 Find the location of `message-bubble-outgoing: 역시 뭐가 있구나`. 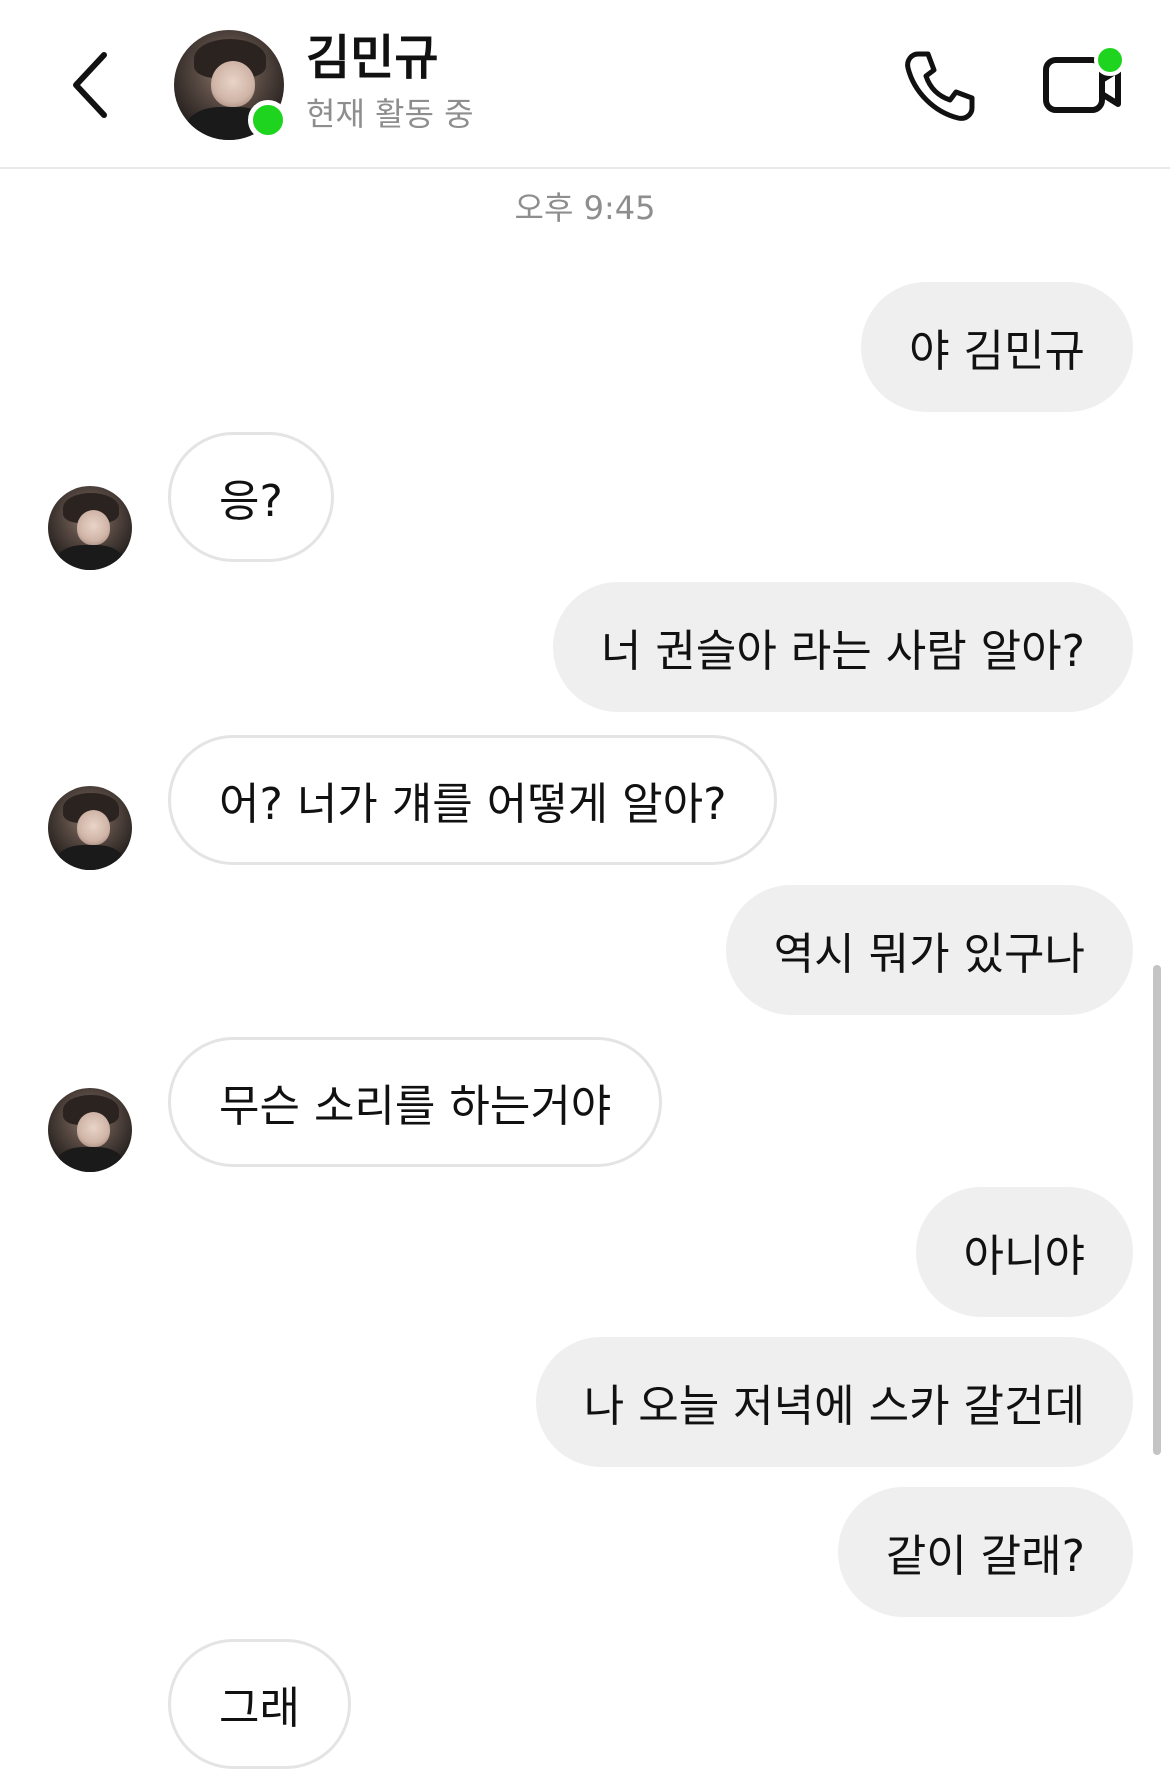

message-bubble-outgoing: 역시 뭐가 있구나 is located at coordinates (929, 950).